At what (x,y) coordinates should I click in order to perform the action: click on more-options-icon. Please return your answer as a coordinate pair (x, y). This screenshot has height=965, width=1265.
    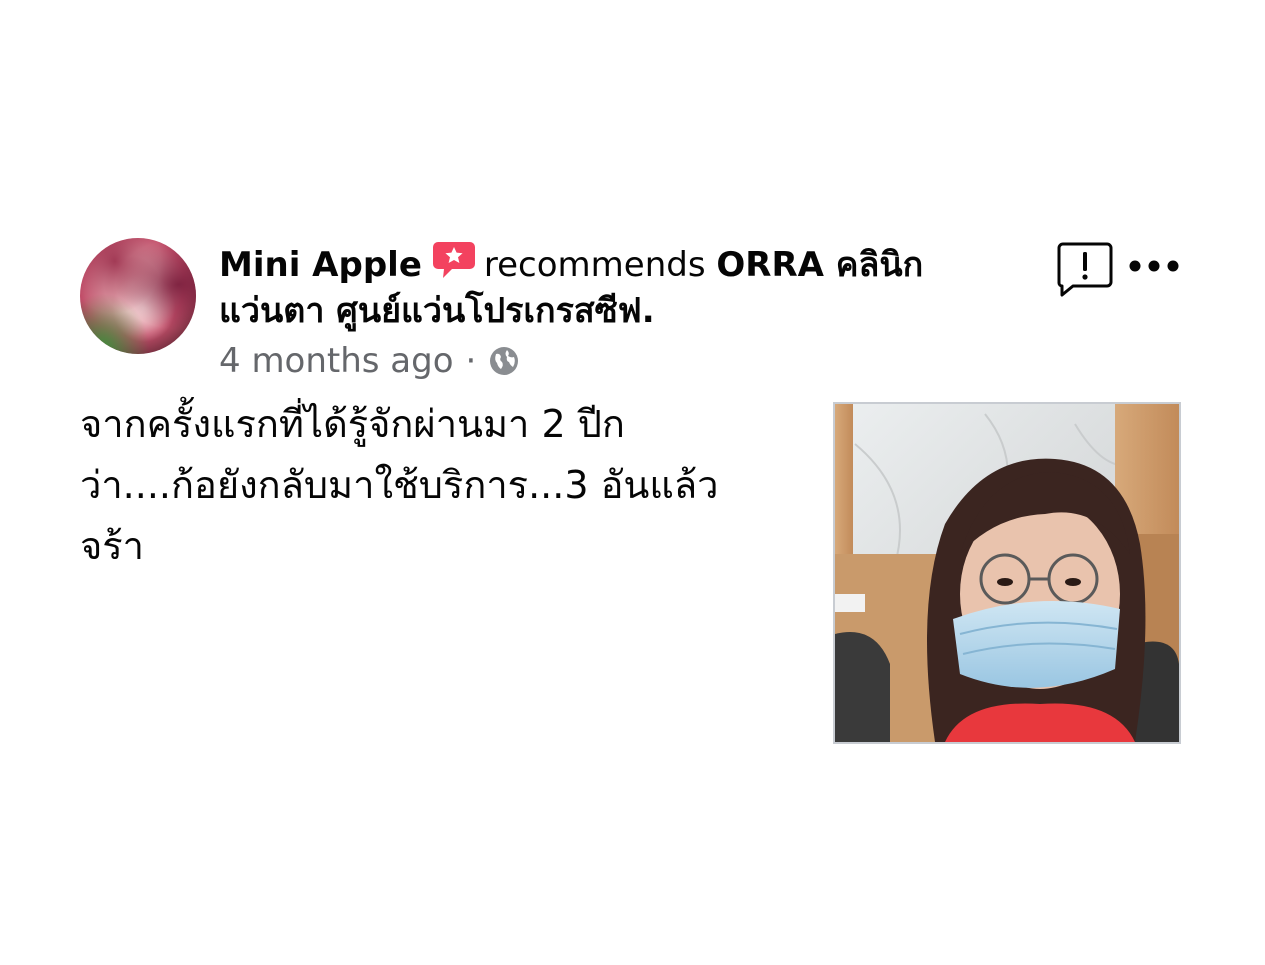
    Looking at the image, I should click on (1155, 266).